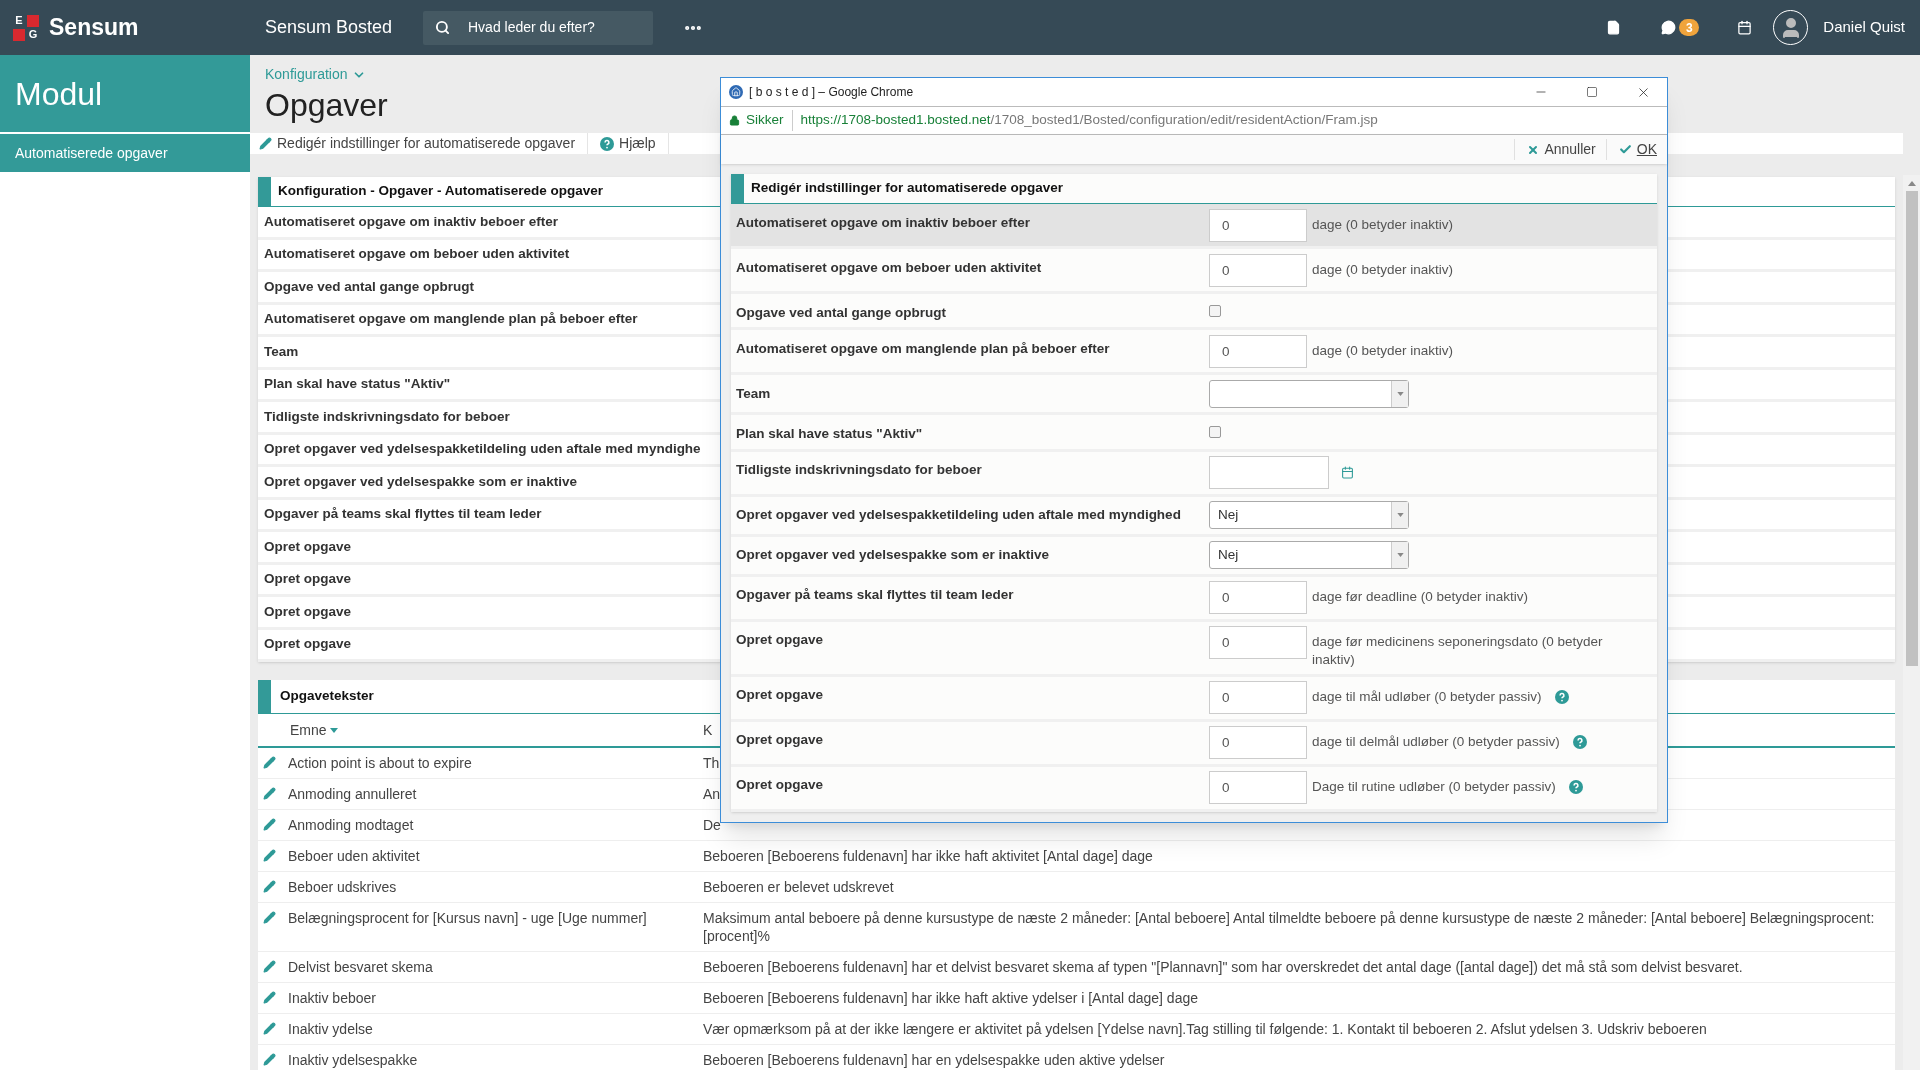 This screenshot has width=1920, height=1070. I want to click on table-cell: Inaktiv ydelse, so click(330, 1029).